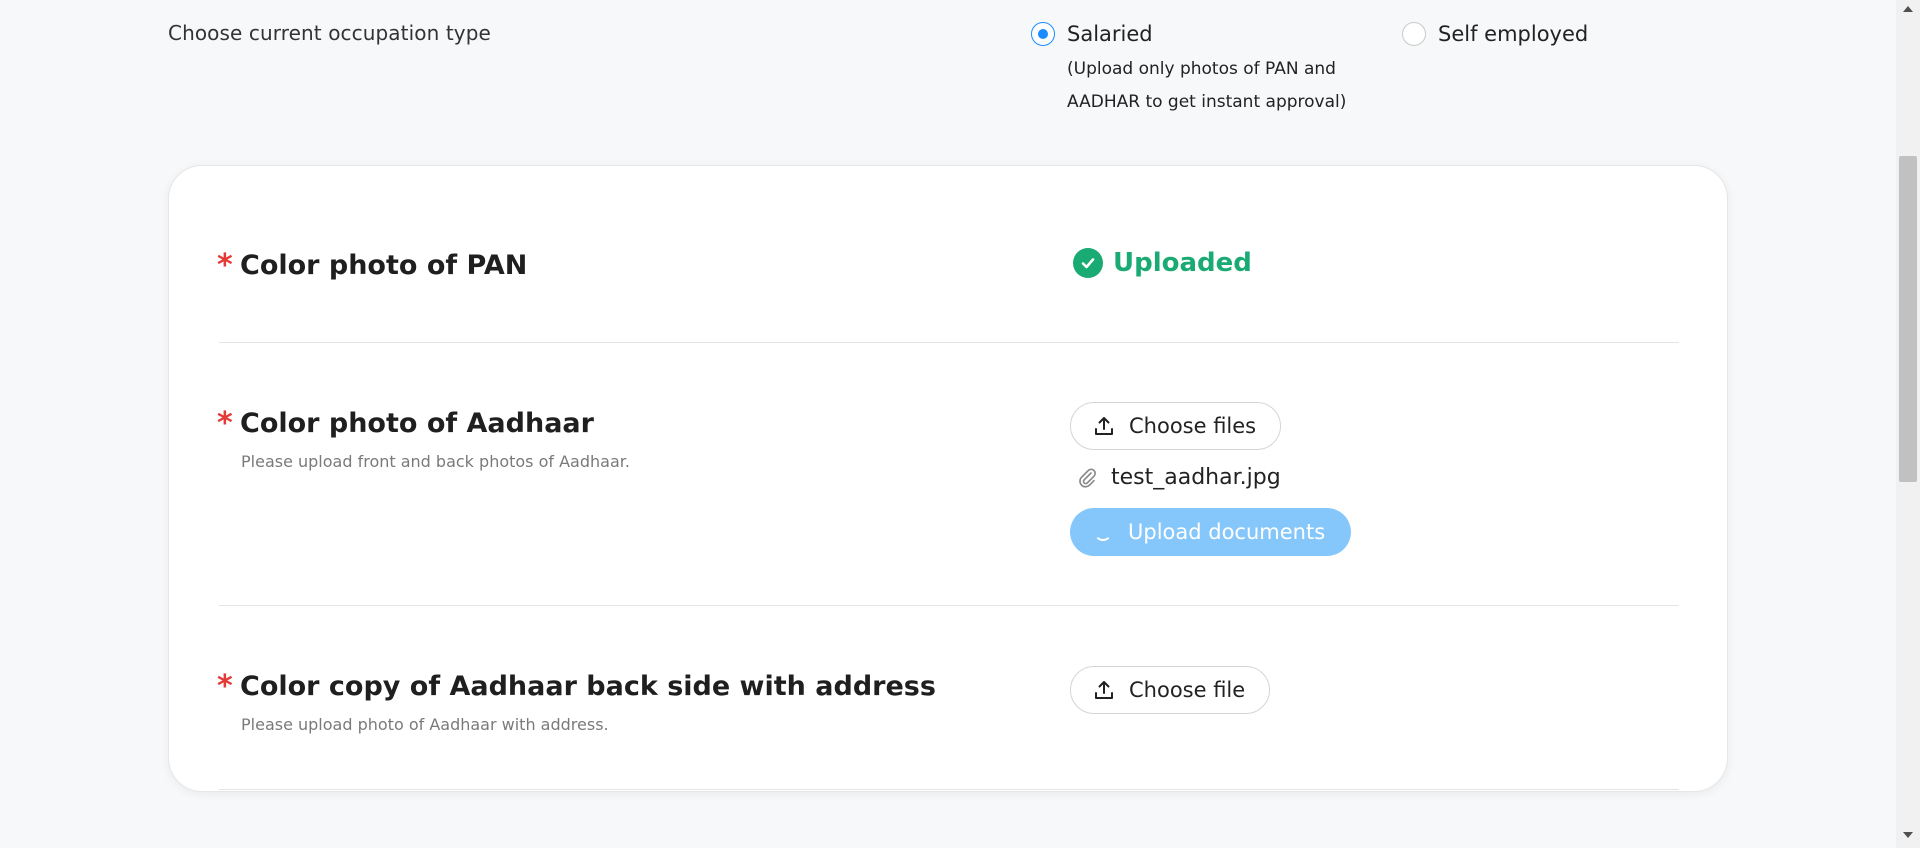 The height and width of the screenshot is (848, 1920). I want to click on scroll-thumb, so click(1908, 319).